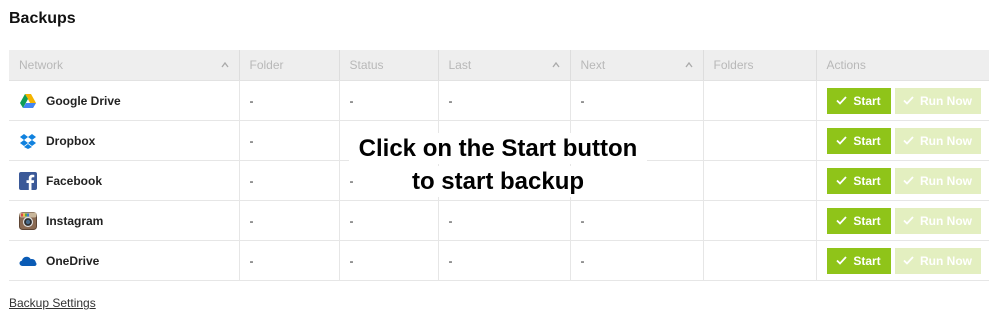 The image size is (989, 311). What do you see at coordinates (28, 141) in the screenshot?
I see `dropbox-icon` at bounding box center [28, 141].